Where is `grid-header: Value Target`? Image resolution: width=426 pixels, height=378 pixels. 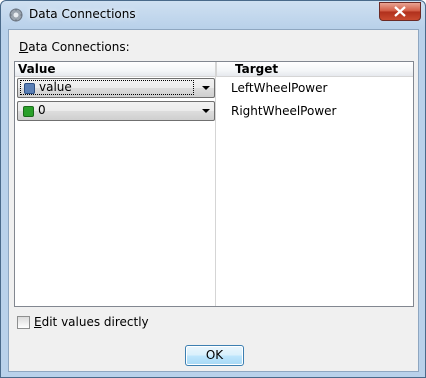
grid-header: Value Target is located at coordinates (214, 69).